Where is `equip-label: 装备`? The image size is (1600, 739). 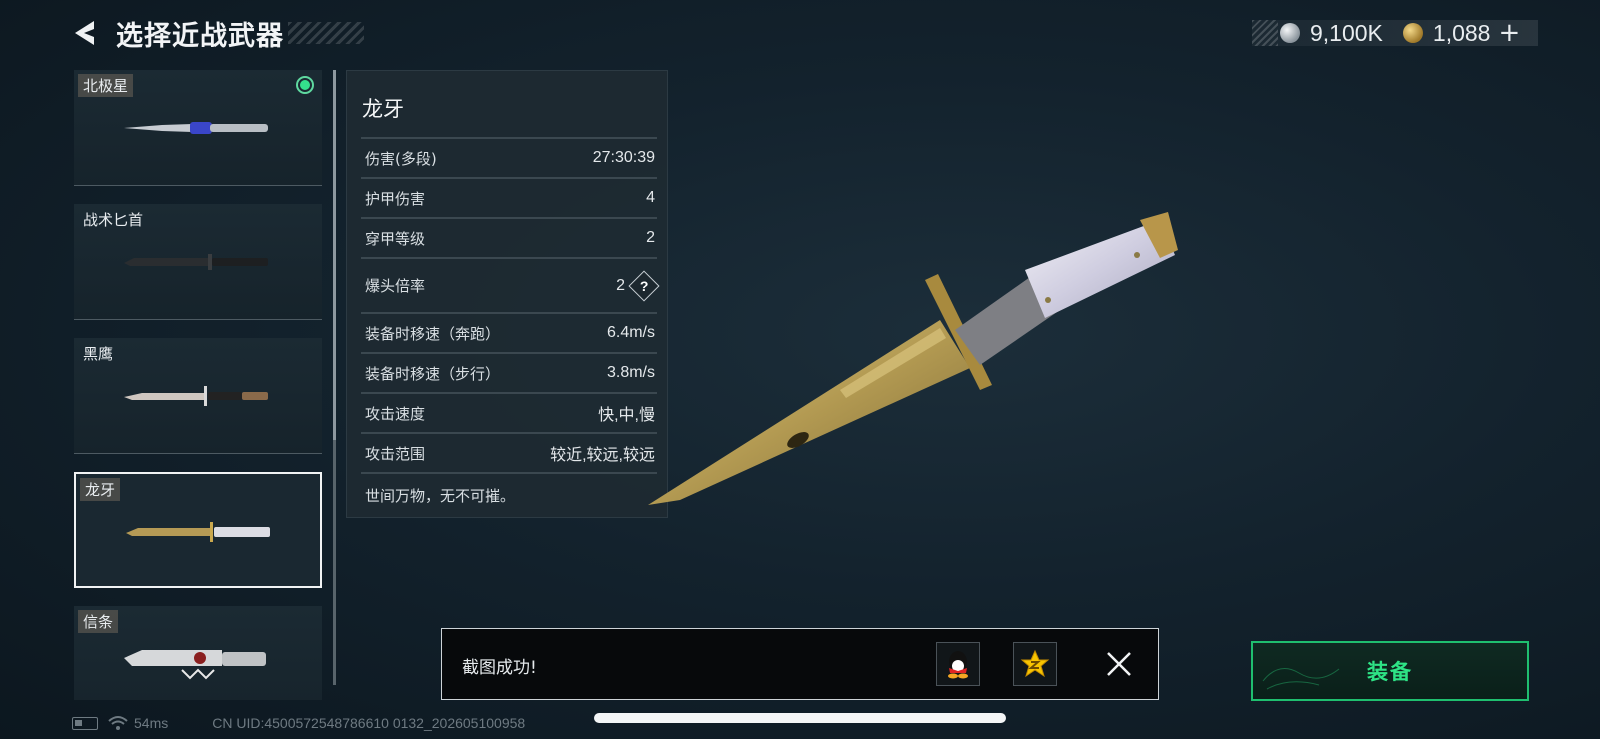 equip-label: 装备 is located at coordinates (1390, 672).